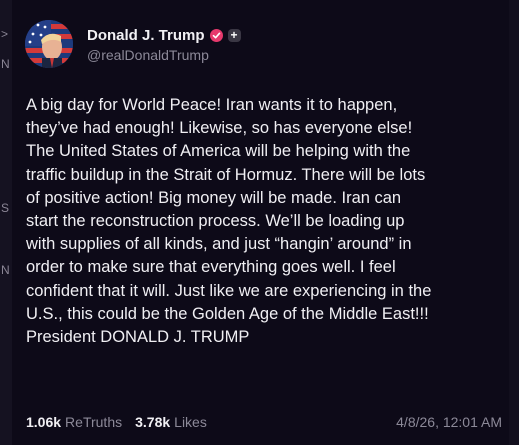 The width and height of the screenshot is (519, 445). Describe the element at coordinates (449, 422) in the screenshot. I see `post-timestamp: 4/8/26, 12:01 AM` at that location.